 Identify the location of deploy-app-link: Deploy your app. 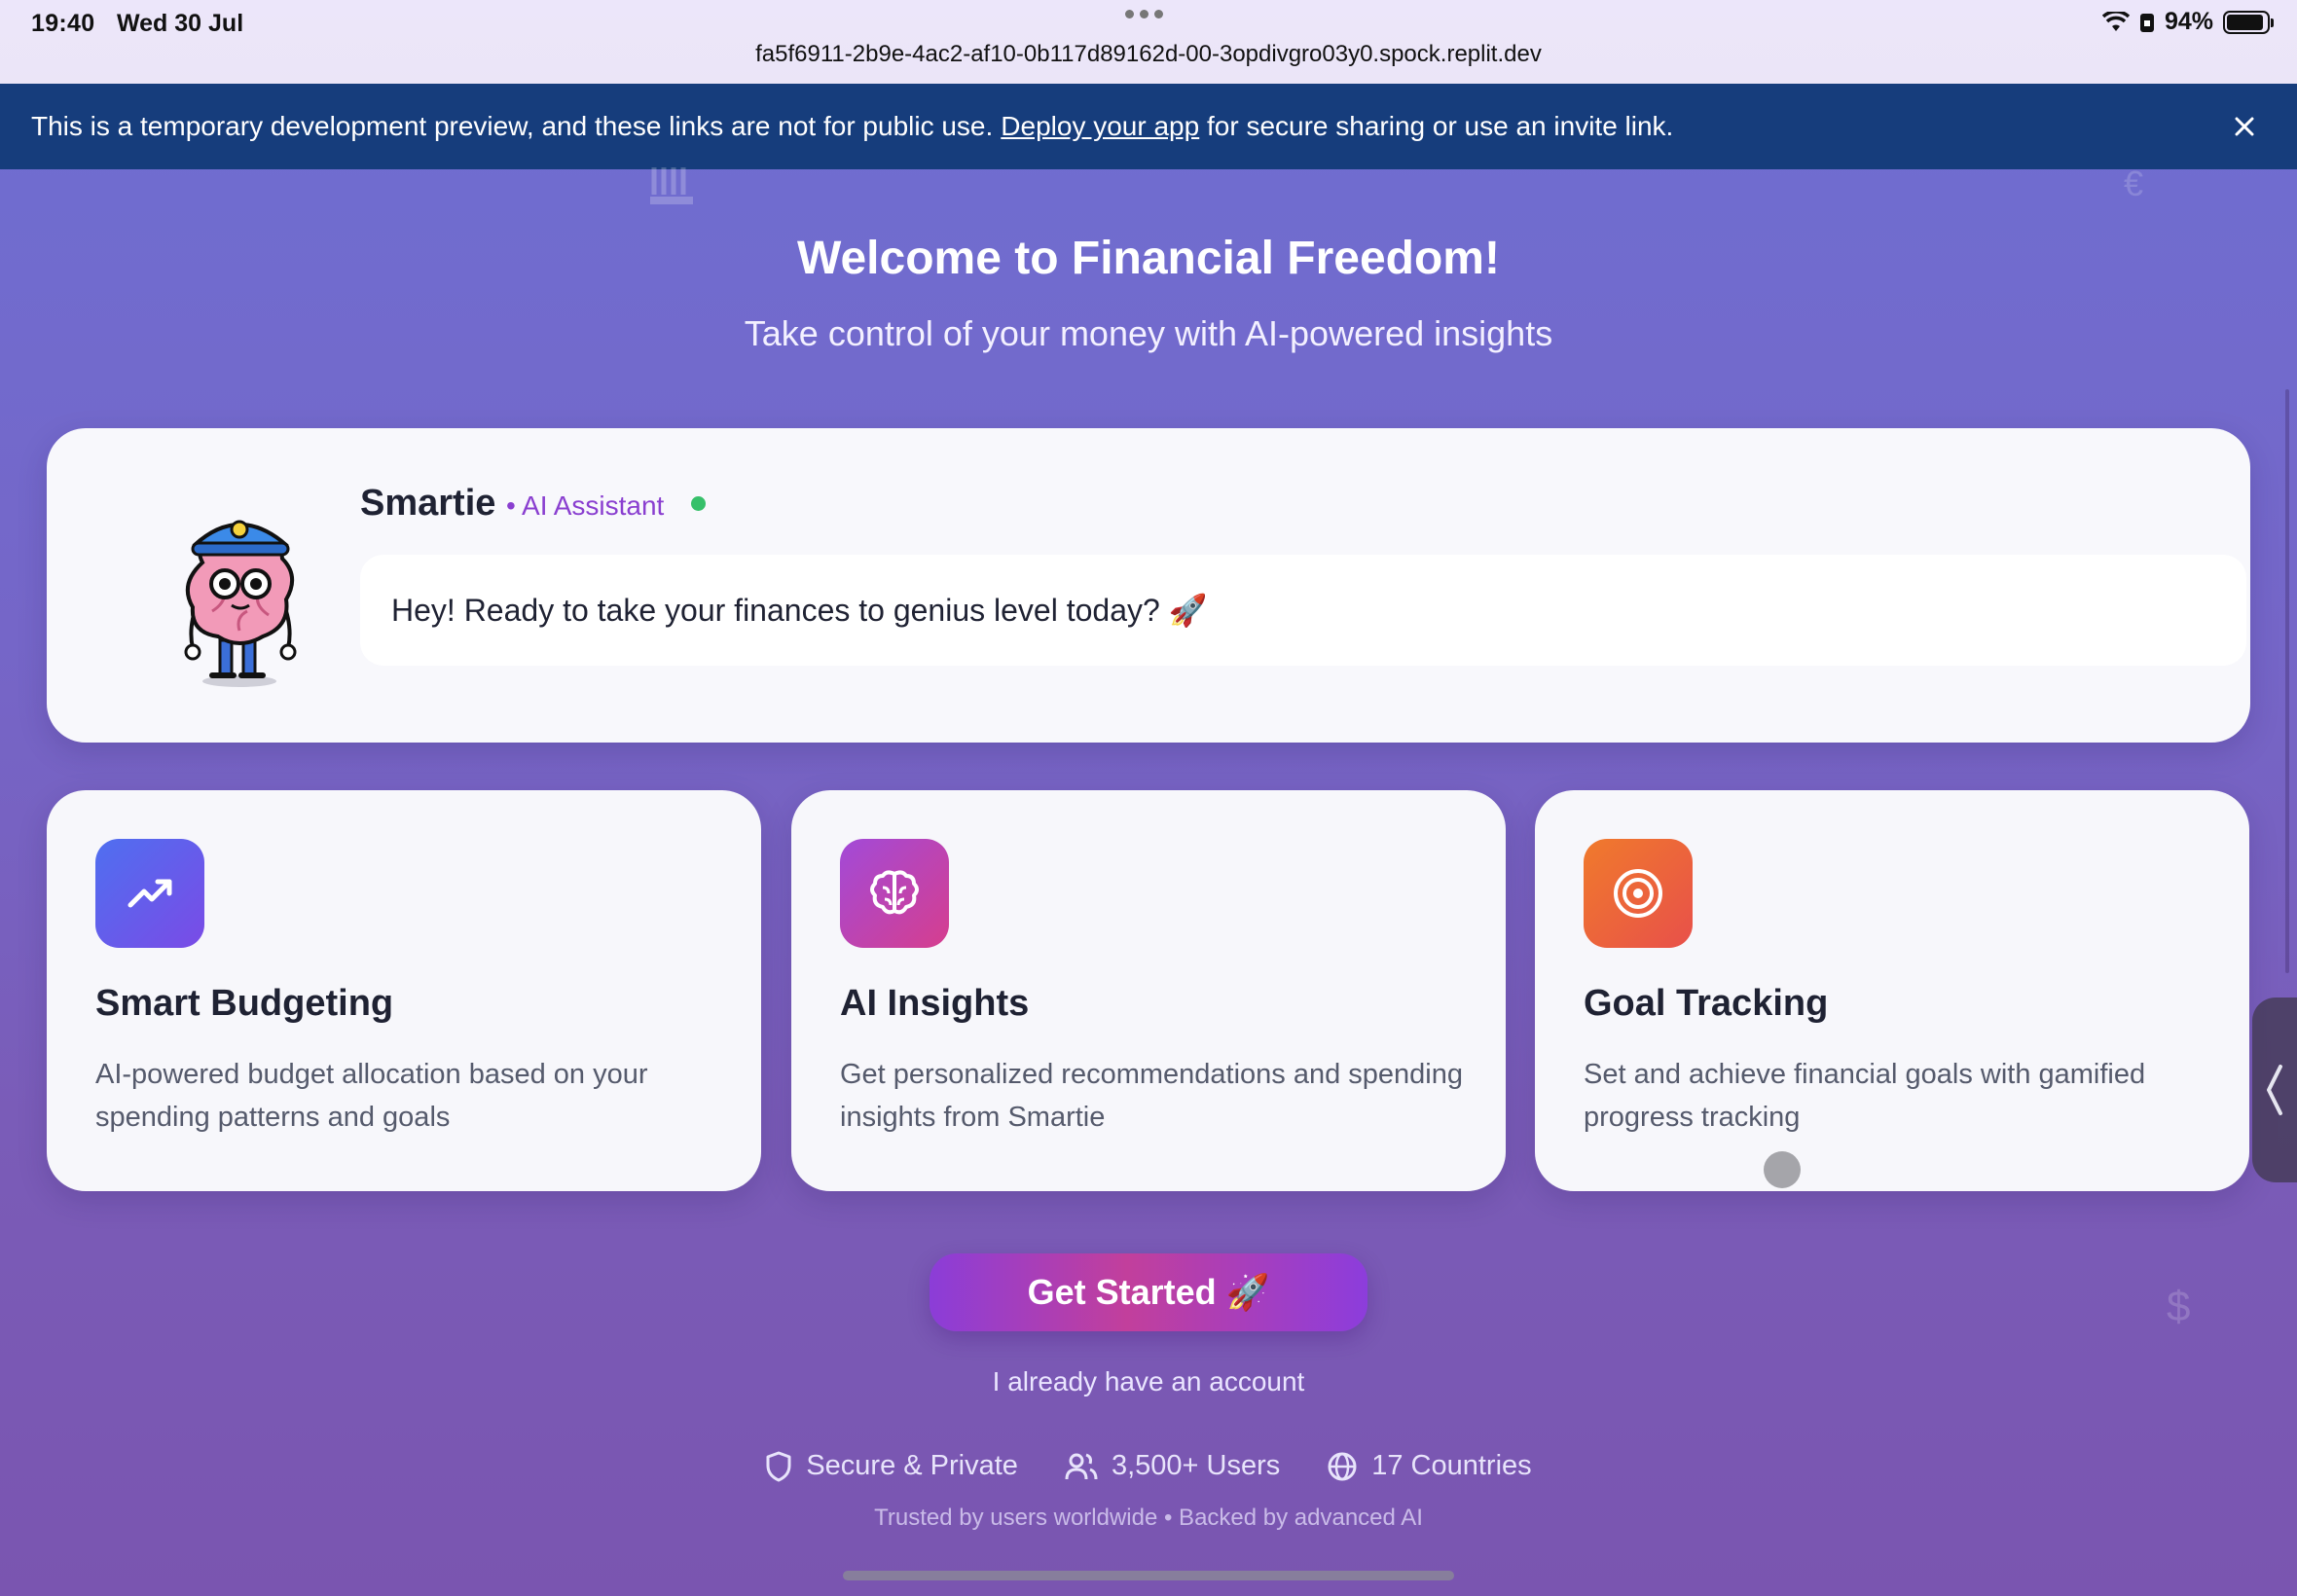
(1100, 127).